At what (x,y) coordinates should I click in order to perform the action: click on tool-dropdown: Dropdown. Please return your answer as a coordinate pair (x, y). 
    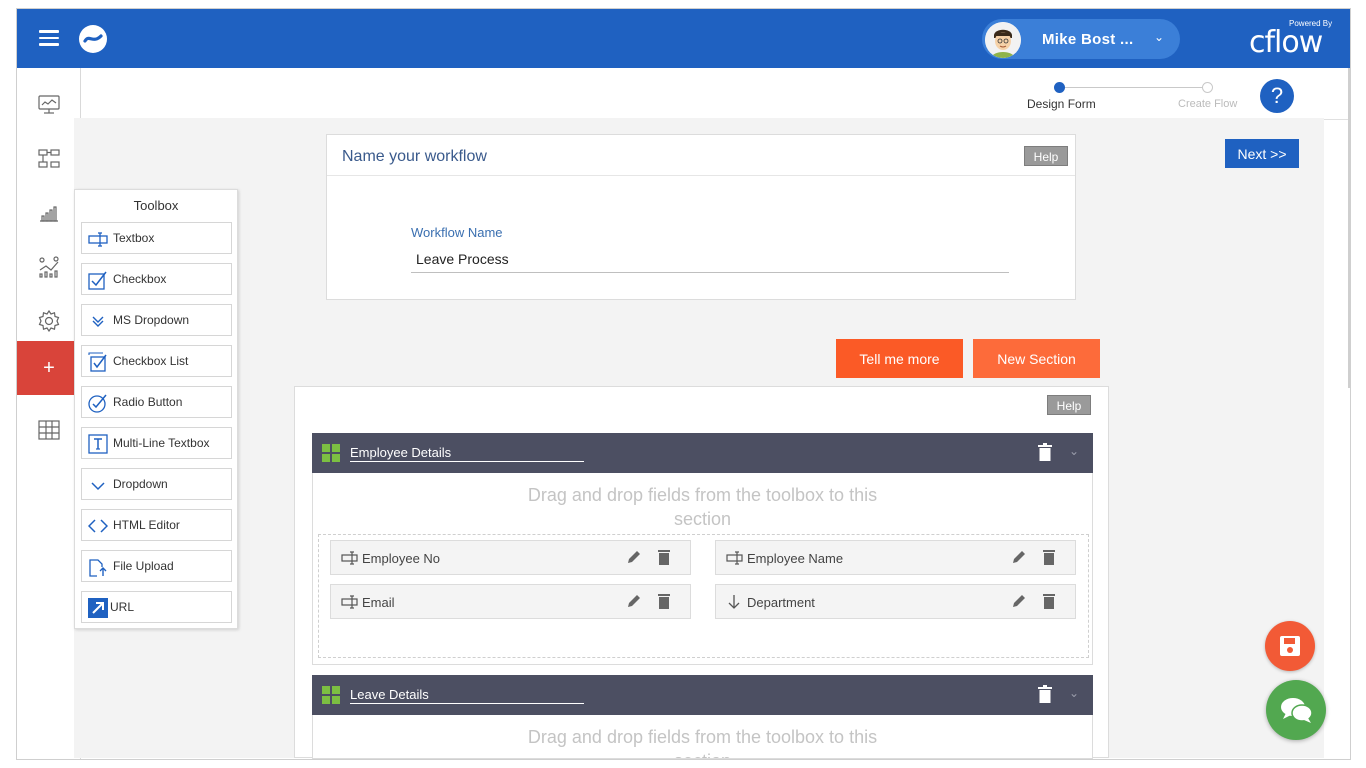
    Looking at the image, I should click on (156, 484).